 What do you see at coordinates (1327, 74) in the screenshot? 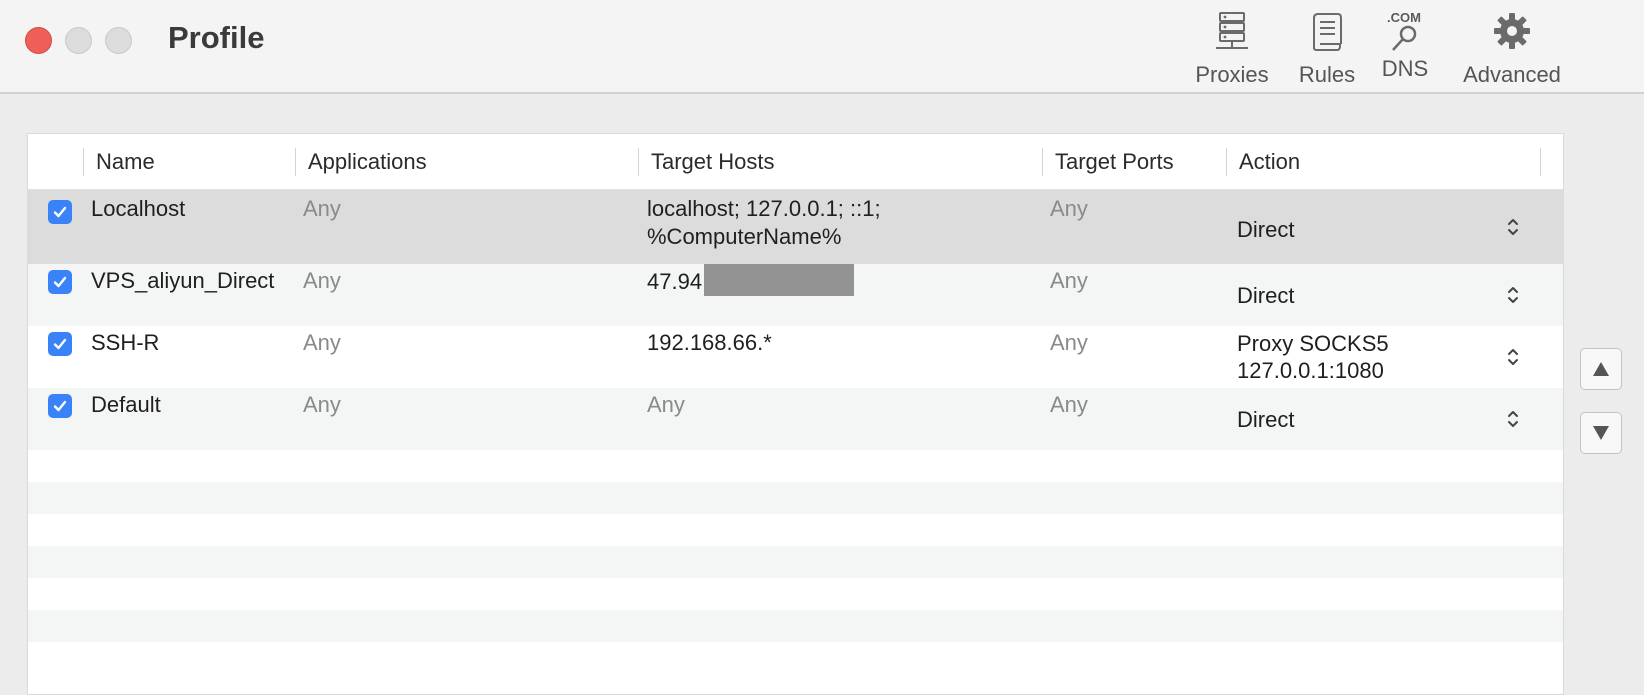
I see `toolbar-rules-label: Rules` at bounding box center [1327, 74].